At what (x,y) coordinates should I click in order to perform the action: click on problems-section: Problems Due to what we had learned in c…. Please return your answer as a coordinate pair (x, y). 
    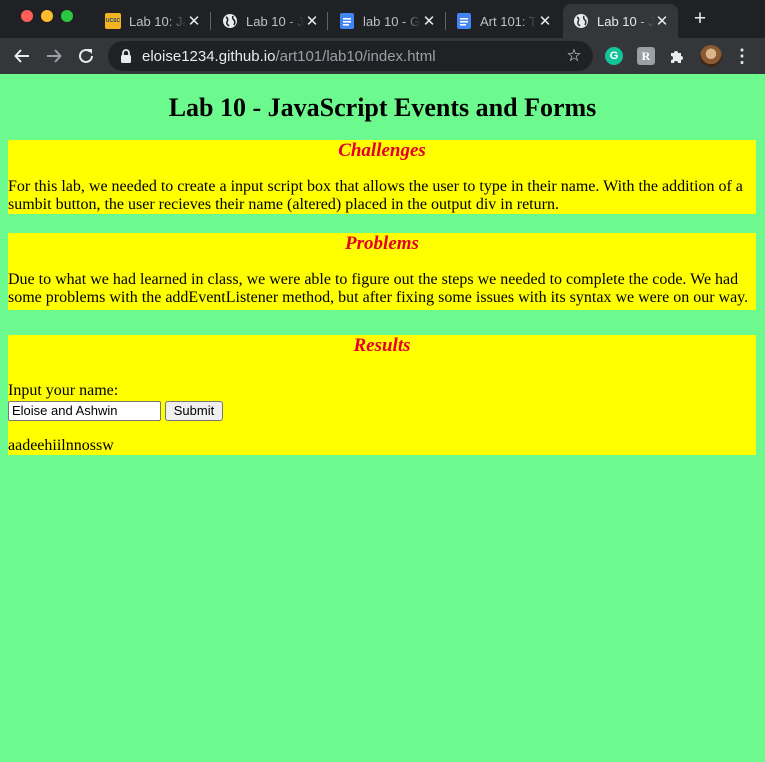
    Looking at the image, I should click on (382, 271).